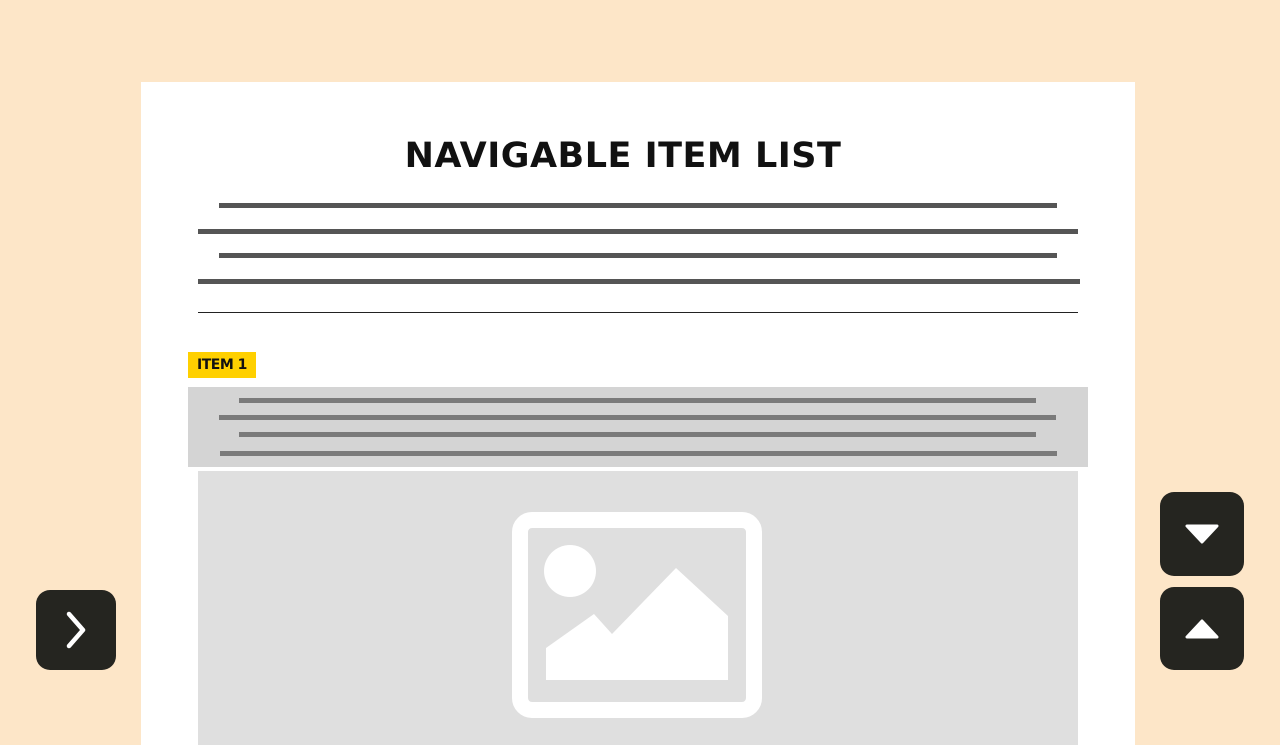 This screenshot has height=745, width=1280. I want to click on image-placeholder-icon, so click(637, 615).